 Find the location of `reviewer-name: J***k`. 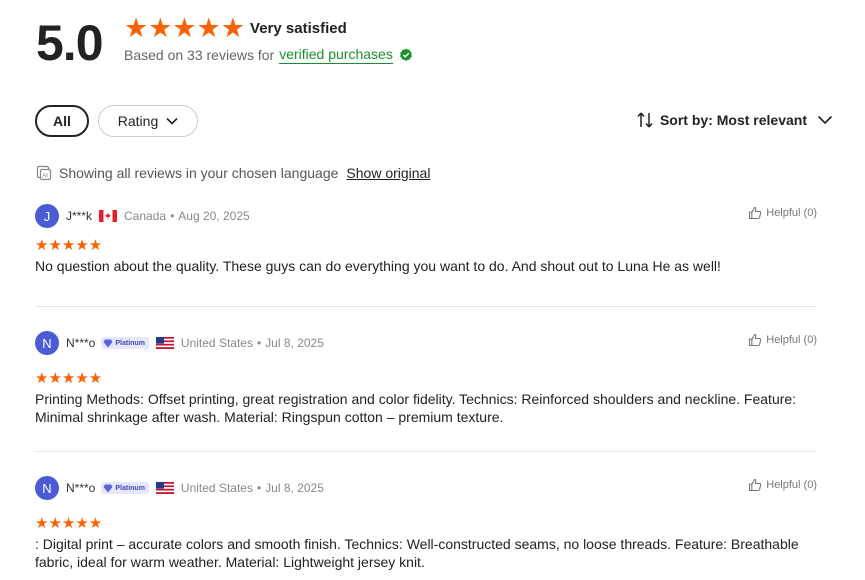

reviewer-name: J***k is located at coordinates (79, 216).